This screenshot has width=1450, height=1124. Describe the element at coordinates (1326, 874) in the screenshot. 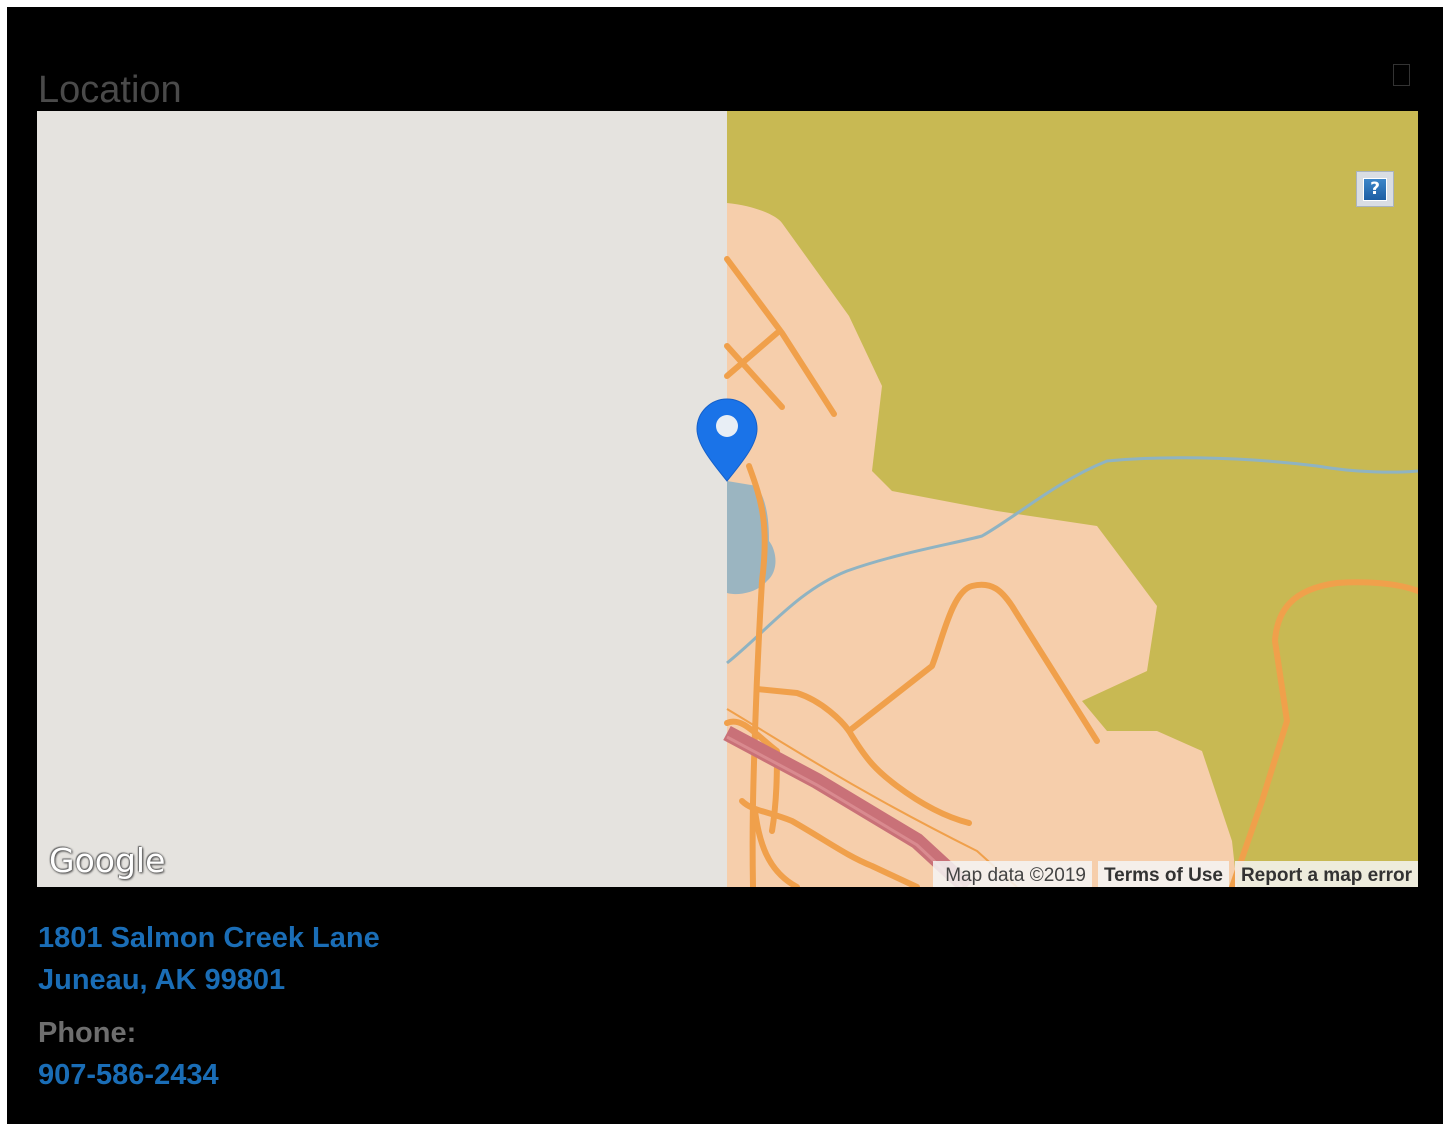

I see `report-map-error-link: Report a map error` at that location.